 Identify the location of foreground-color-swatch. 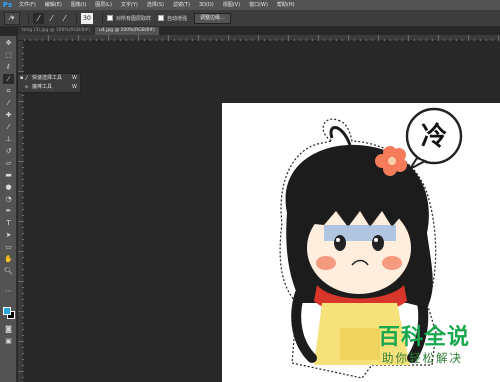
(7, 311).